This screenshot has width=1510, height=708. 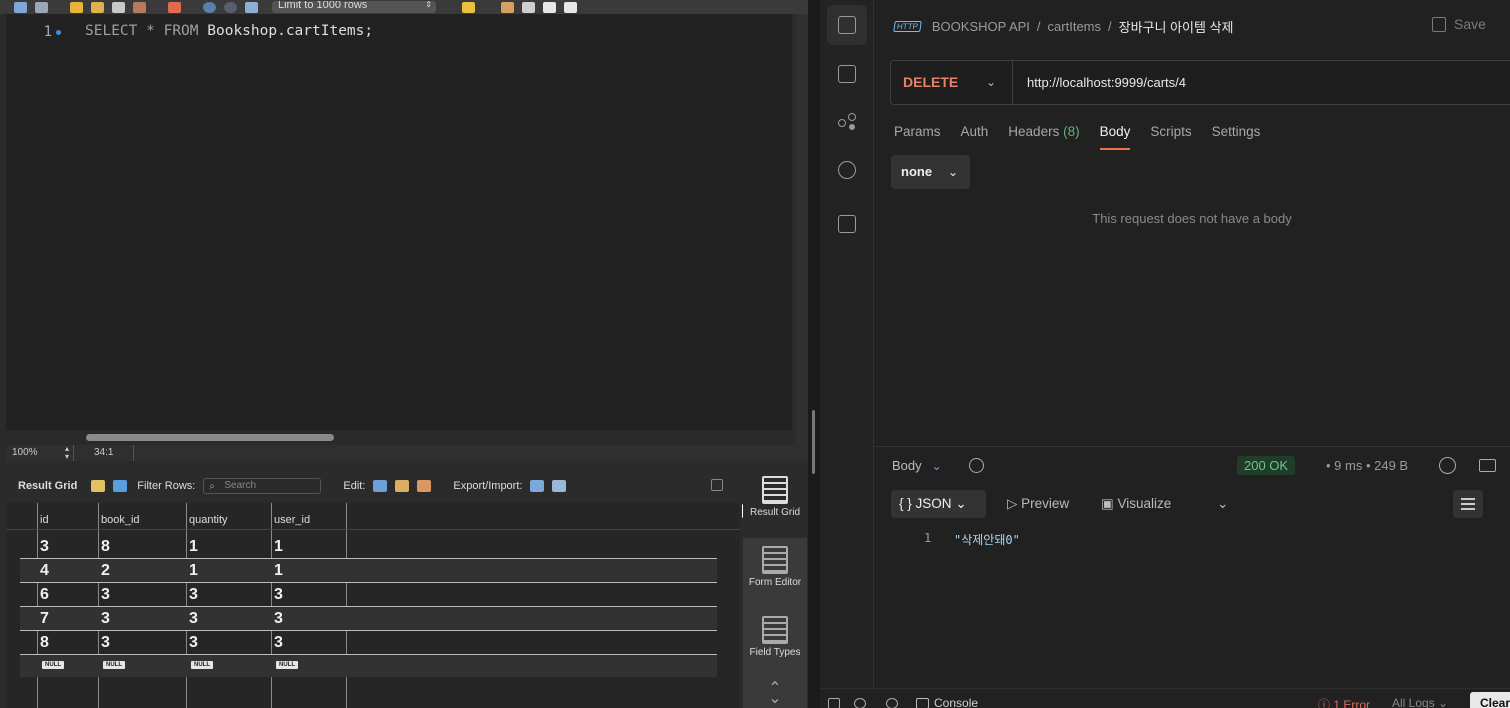 What do you see at coordinates (209, 7) in the screenshot?
I see `commit-icon` at bounding box center [209, 7].